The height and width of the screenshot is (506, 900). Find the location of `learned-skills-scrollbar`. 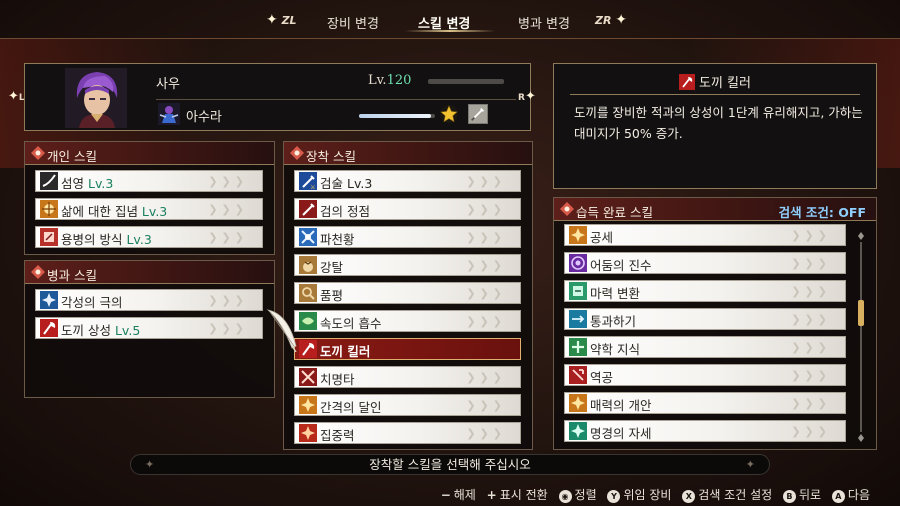

learned-skills-scrollbar is located at coordinates (861, 337).